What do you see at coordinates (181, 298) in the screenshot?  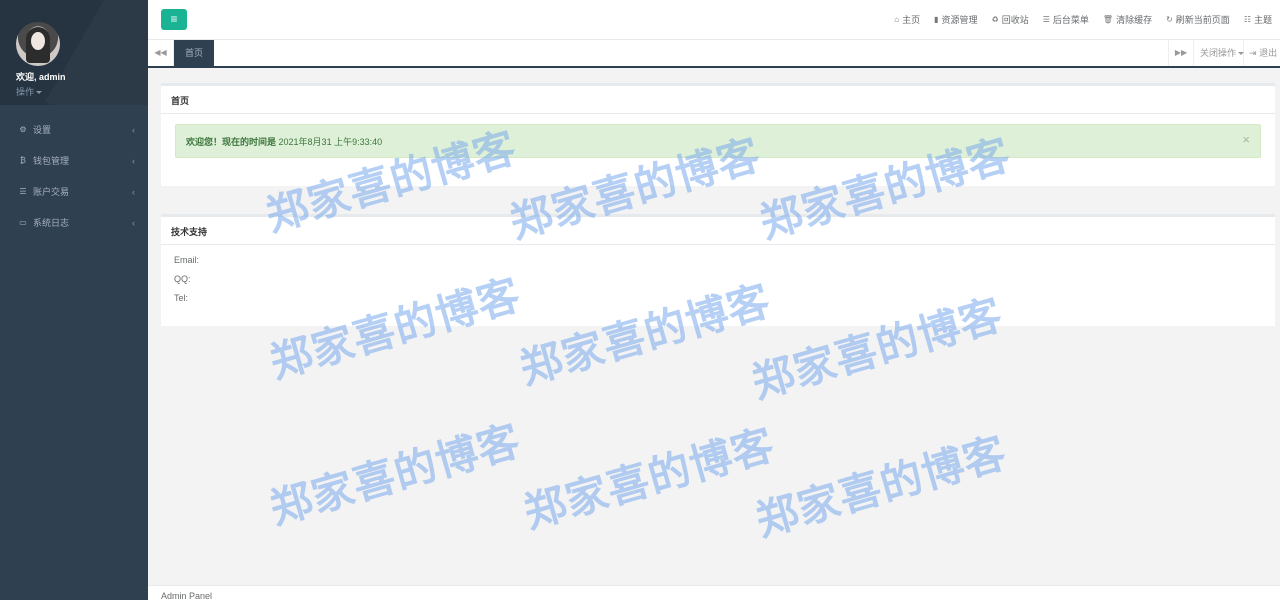 I see `support-tel: Tel:` at bounding box center [181, 298].